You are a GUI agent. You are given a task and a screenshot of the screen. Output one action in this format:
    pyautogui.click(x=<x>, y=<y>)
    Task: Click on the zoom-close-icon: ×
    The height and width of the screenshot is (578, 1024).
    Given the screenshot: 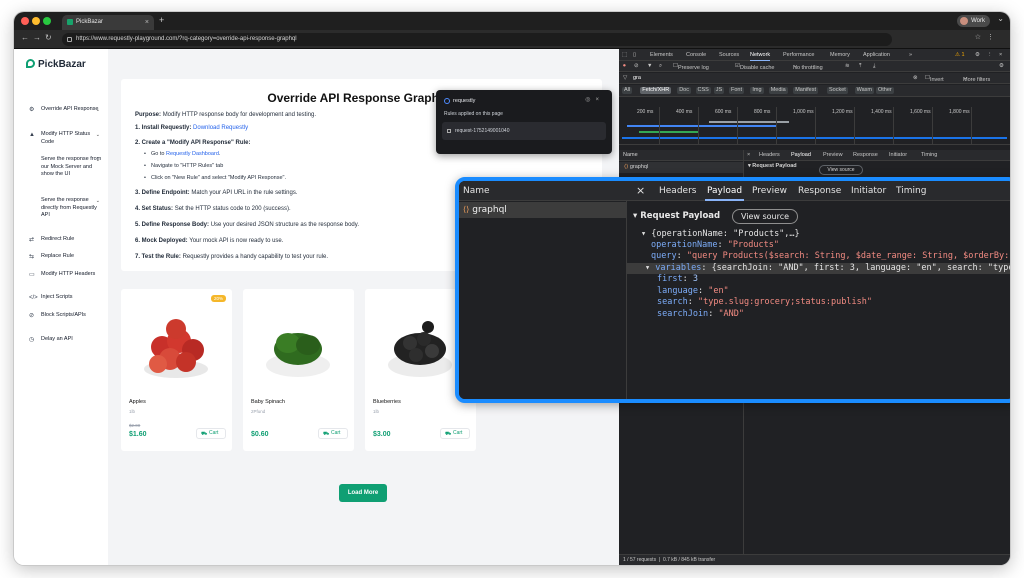 What is the action you would take?
    pyautogui.click(x=640, y=190)
    